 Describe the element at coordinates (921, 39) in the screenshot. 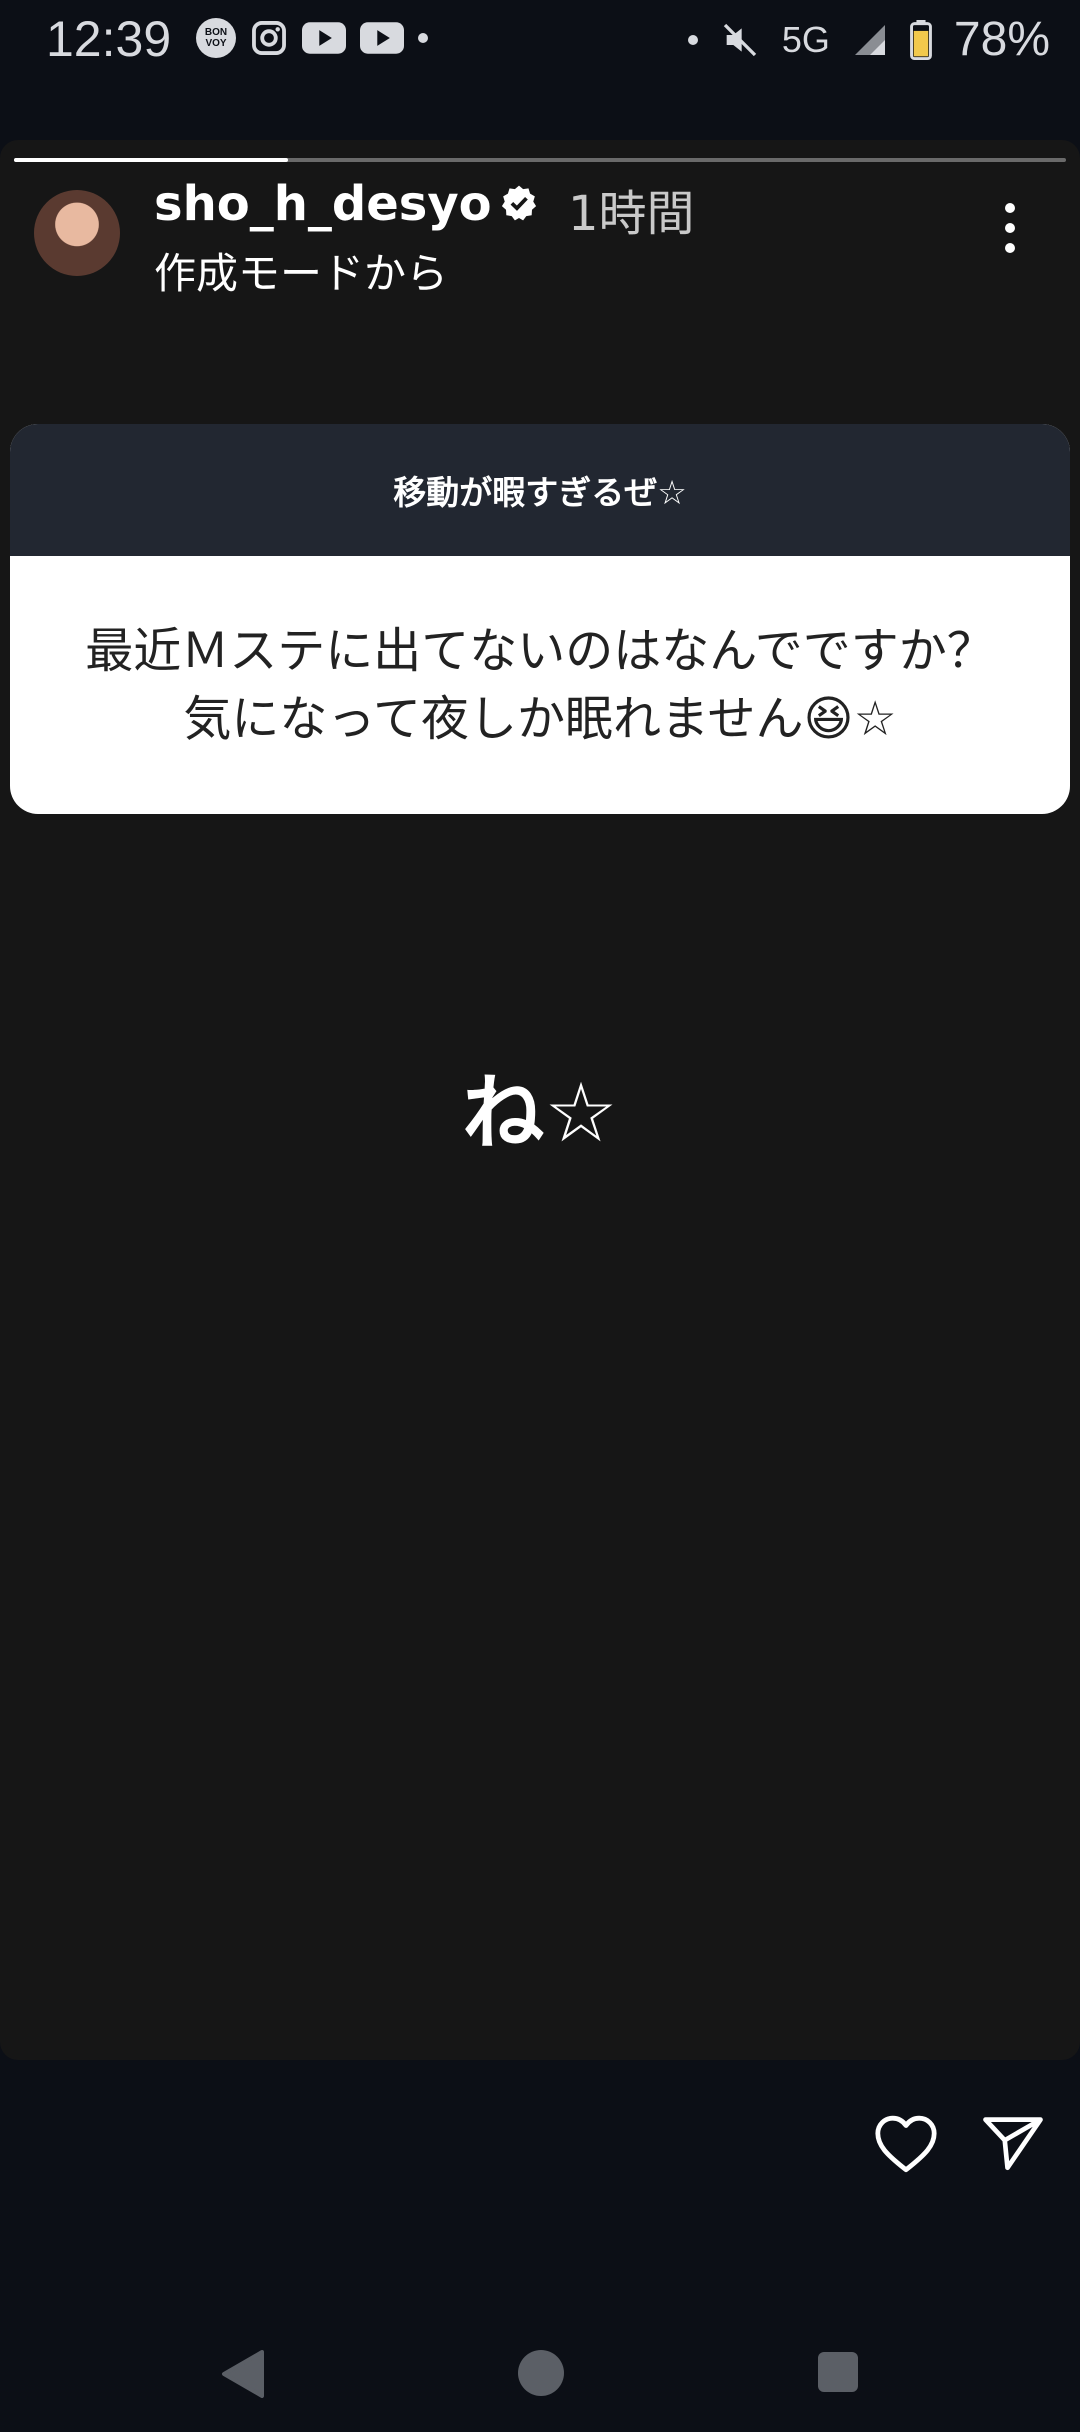

I see `battery-icon` at that location.